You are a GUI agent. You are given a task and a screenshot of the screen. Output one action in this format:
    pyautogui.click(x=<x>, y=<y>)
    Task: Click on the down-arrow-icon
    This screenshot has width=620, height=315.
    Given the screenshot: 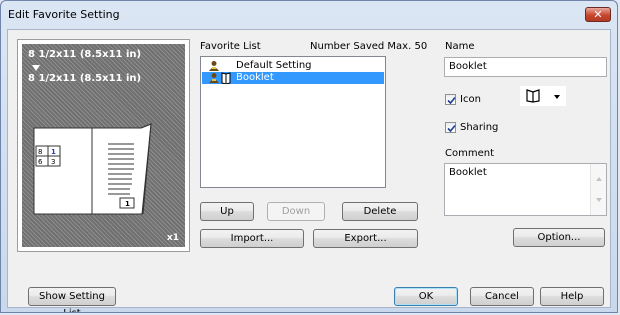 What is the action you would take?
    pyautogui.click(x=36, y=68)
    